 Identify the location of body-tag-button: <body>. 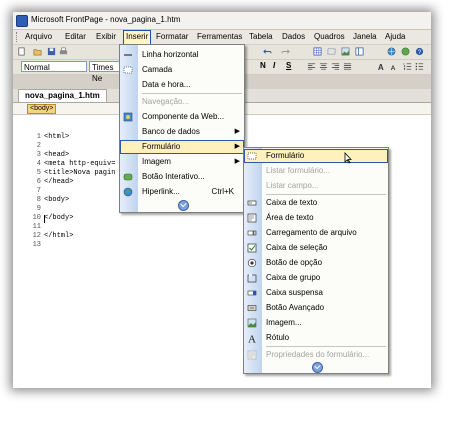
(42, 109).